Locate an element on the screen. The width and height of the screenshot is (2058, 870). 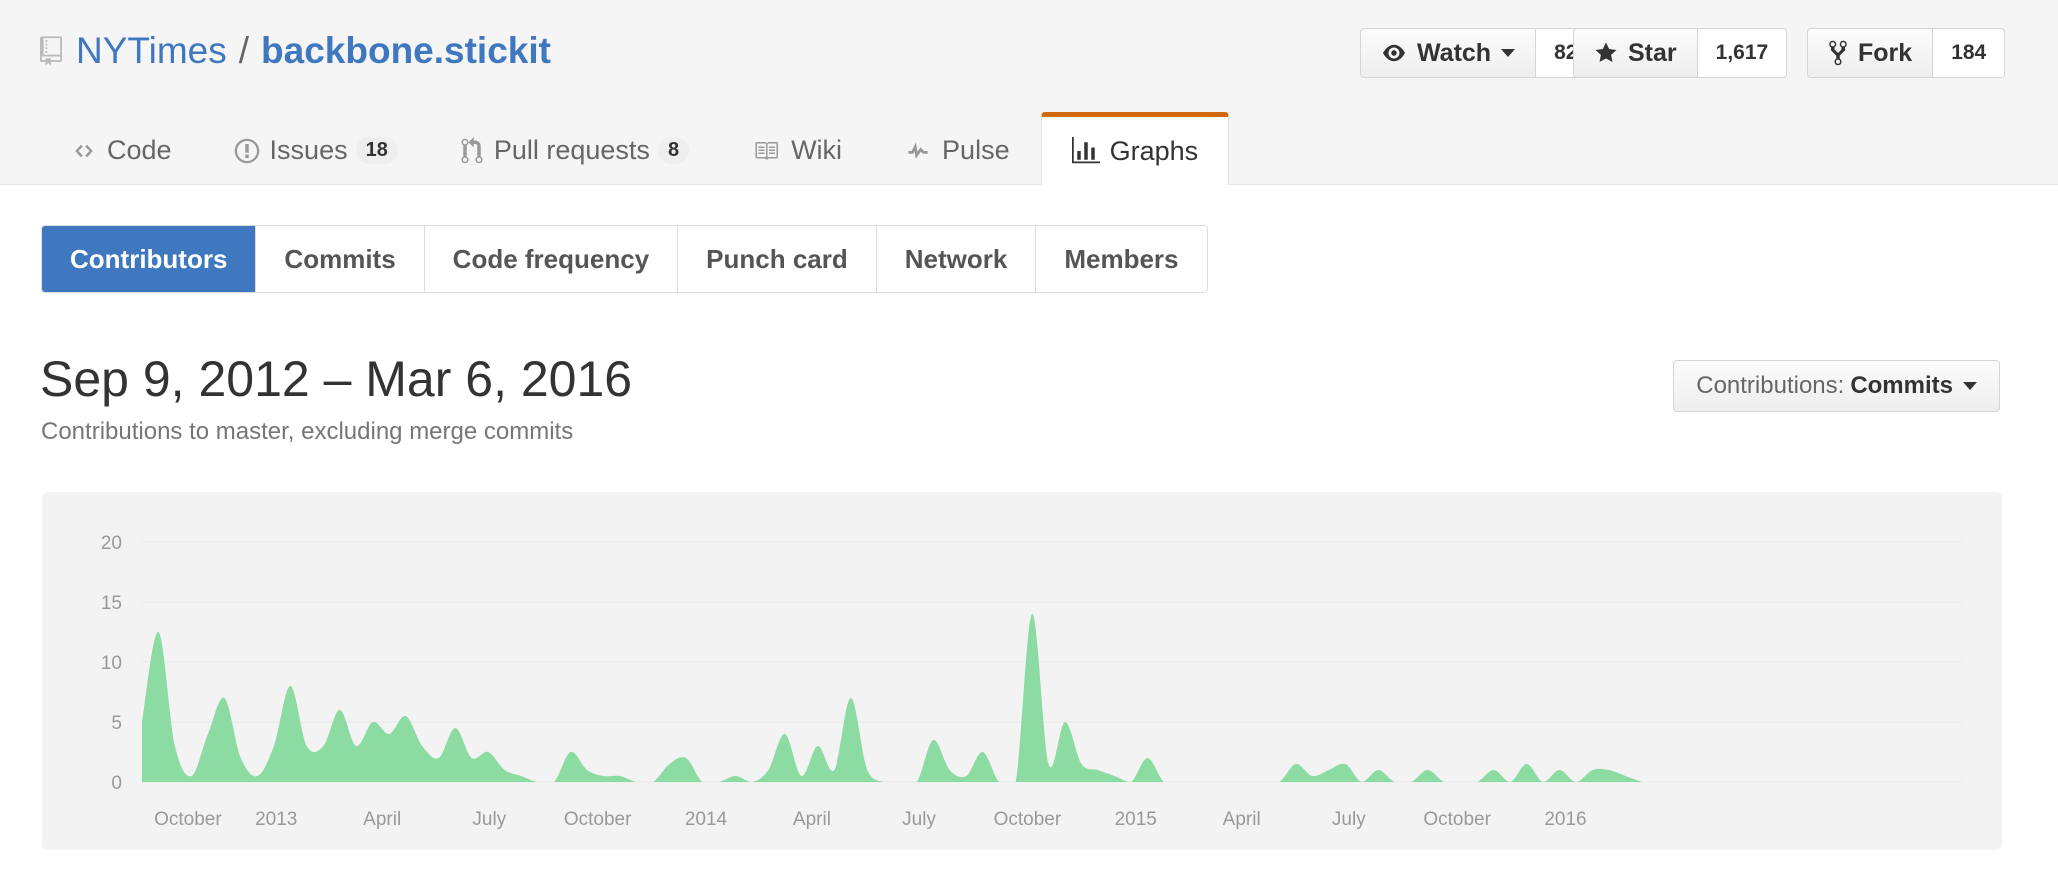
x-tick-label: 2014 is located at coordinates (706, 819).